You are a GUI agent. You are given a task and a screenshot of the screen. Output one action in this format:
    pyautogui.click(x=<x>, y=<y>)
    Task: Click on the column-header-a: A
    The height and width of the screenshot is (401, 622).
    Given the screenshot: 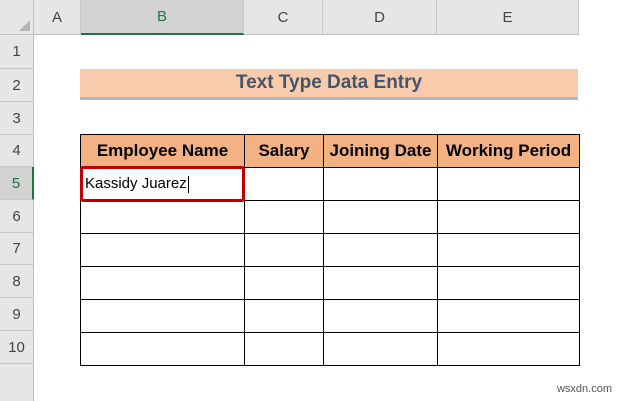 What is the action you would take?
    pyautogui.click(x=57, y=17)
    